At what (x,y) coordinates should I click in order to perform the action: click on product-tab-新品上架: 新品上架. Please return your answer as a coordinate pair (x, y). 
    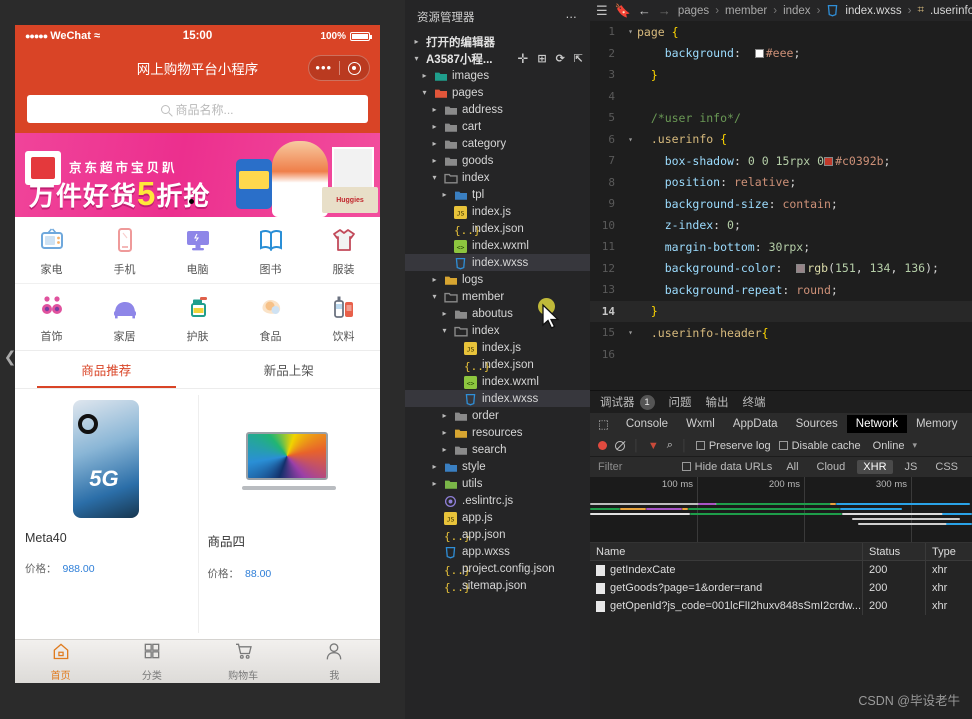
    Looking at the image, I should click on (289, 369).